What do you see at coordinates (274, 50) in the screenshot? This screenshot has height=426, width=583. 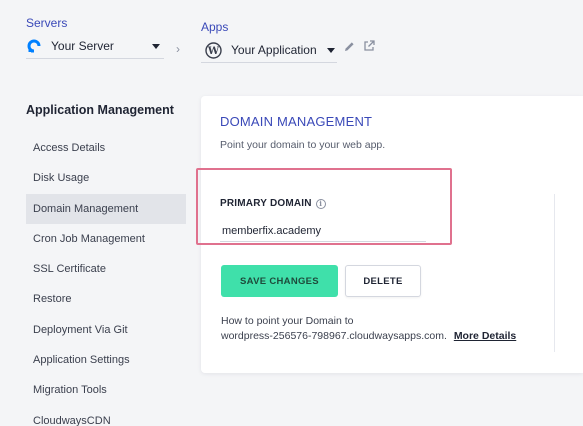 I see `app-name: Your Application` at bounding box center [274, 50].